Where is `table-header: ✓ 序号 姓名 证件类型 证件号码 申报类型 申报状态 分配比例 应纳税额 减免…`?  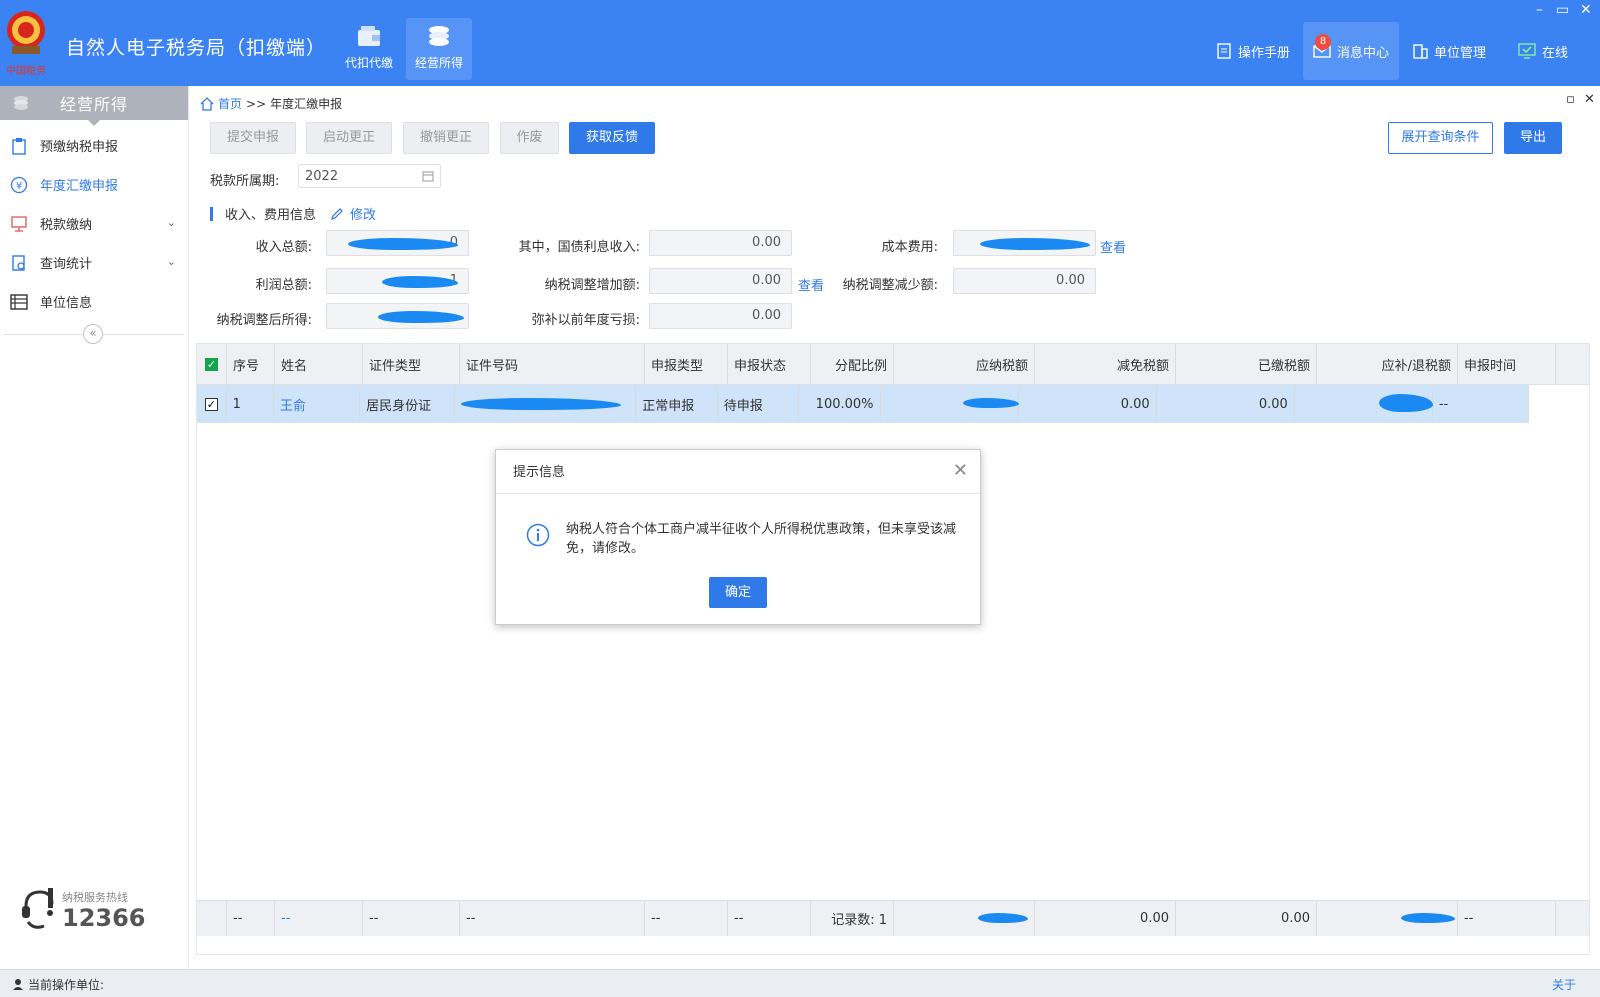 table-header: ✓ 序号 姓名 证件类型 证件号码 申报类型 申报状态 分配比例 应纳税额 减免… is located at coordinates (893, 364).